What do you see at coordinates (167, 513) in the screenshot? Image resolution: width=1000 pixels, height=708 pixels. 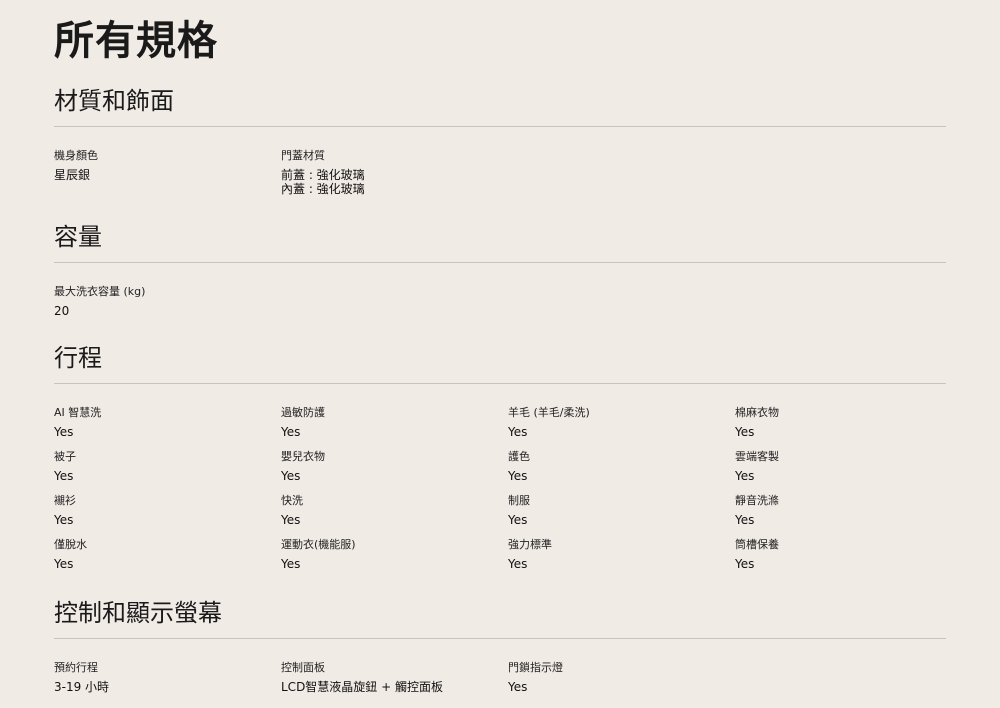 I see `spec-item-shirts: 襯衫 Yes` at bounding box center [167, 513].